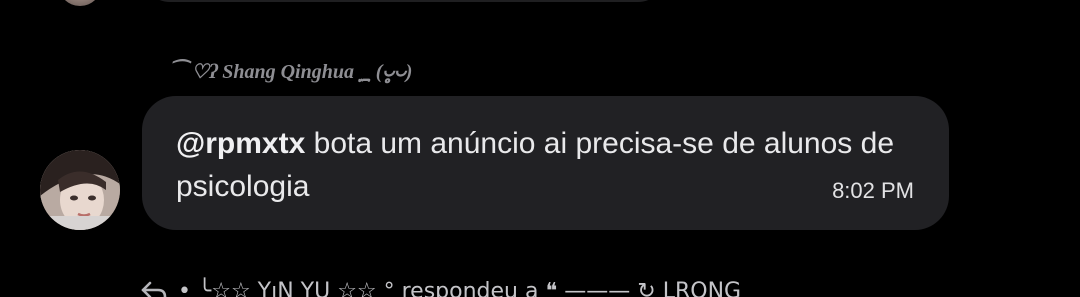 Image resolution: width=1080 pixels, height=297 pixels. I want to click on previous-avatar, so click(80, 3).